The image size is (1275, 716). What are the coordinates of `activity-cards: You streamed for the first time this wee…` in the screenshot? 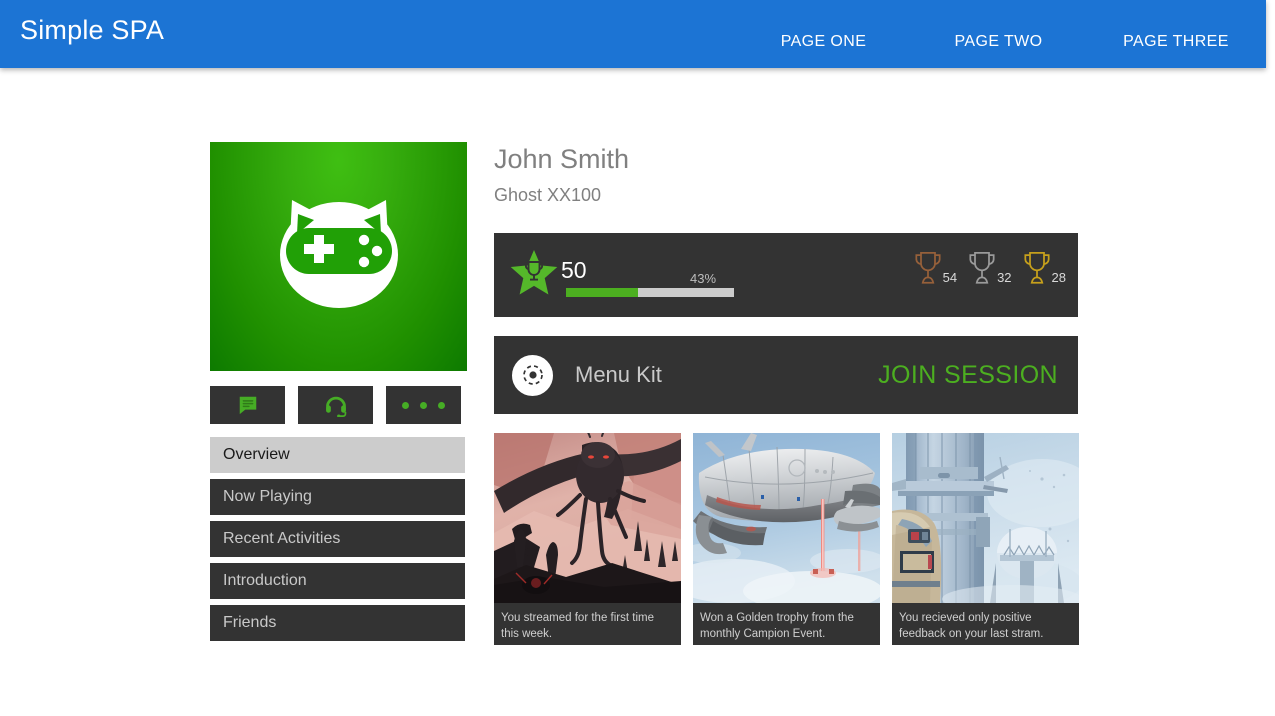 It's located at (786, 539).